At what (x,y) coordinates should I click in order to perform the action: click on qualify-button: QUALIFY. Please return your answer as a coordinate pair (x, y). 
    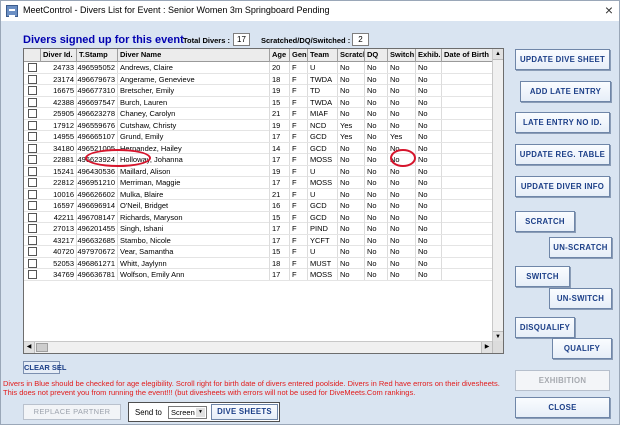
    Looking at the image, I should click on (582, 348).